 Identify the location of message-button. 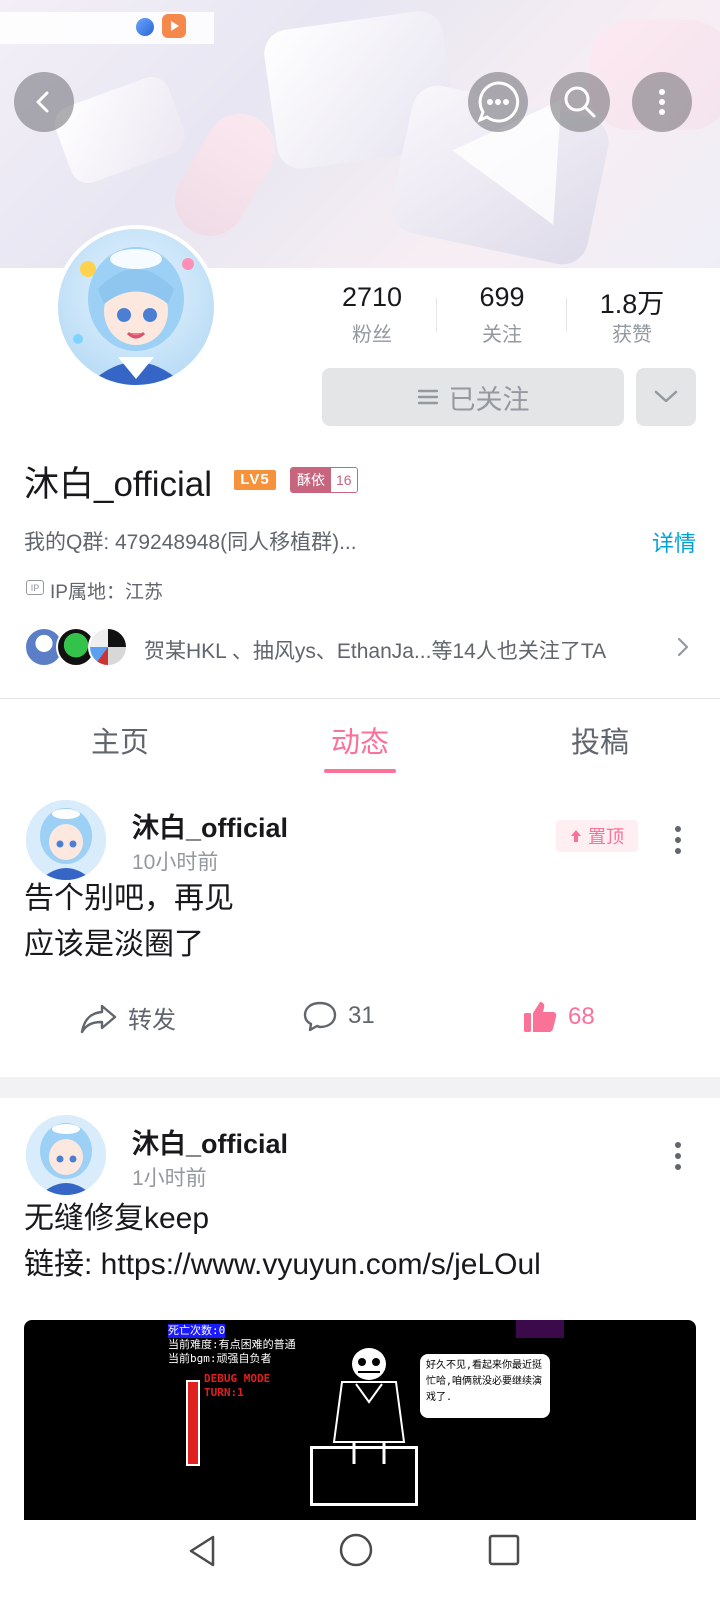
(498, 102).